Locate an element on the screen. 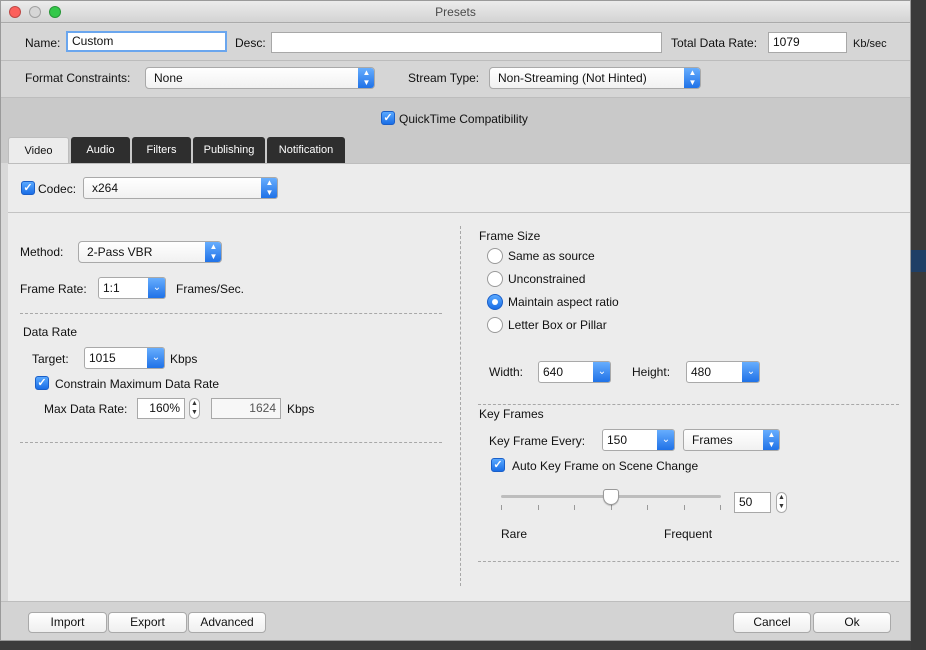  max-data-rate-unit: Kbps is located at coordinates (301, 409).